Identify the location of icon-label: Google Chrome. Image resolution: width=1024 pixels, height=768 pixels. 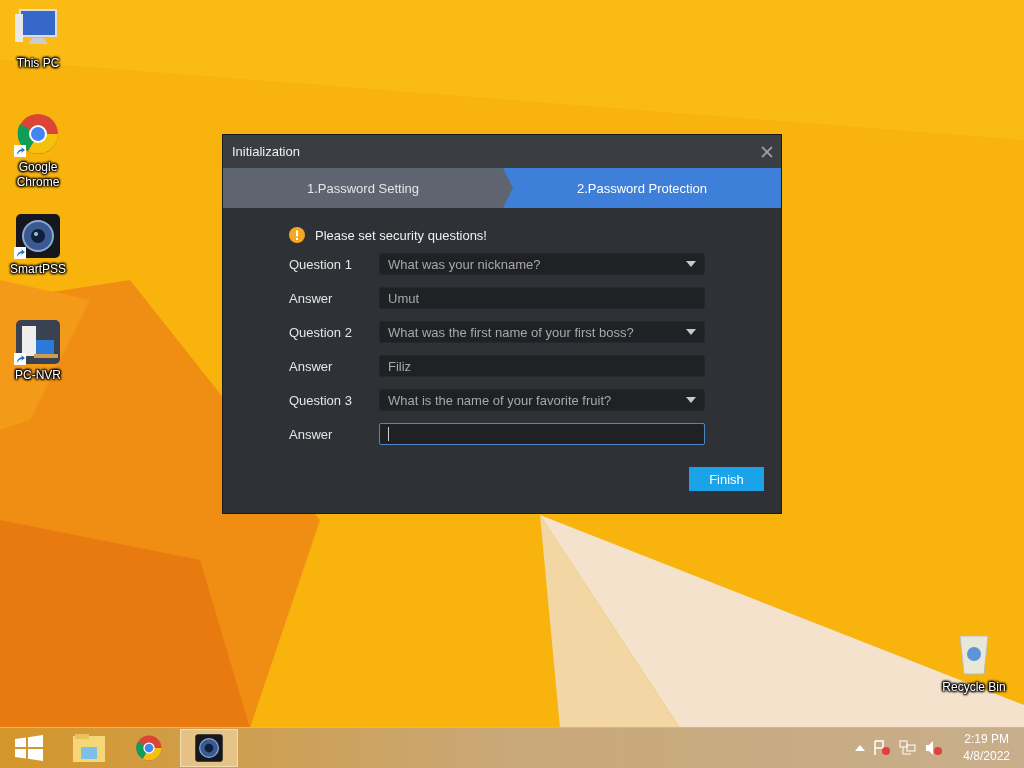
(38, 175).